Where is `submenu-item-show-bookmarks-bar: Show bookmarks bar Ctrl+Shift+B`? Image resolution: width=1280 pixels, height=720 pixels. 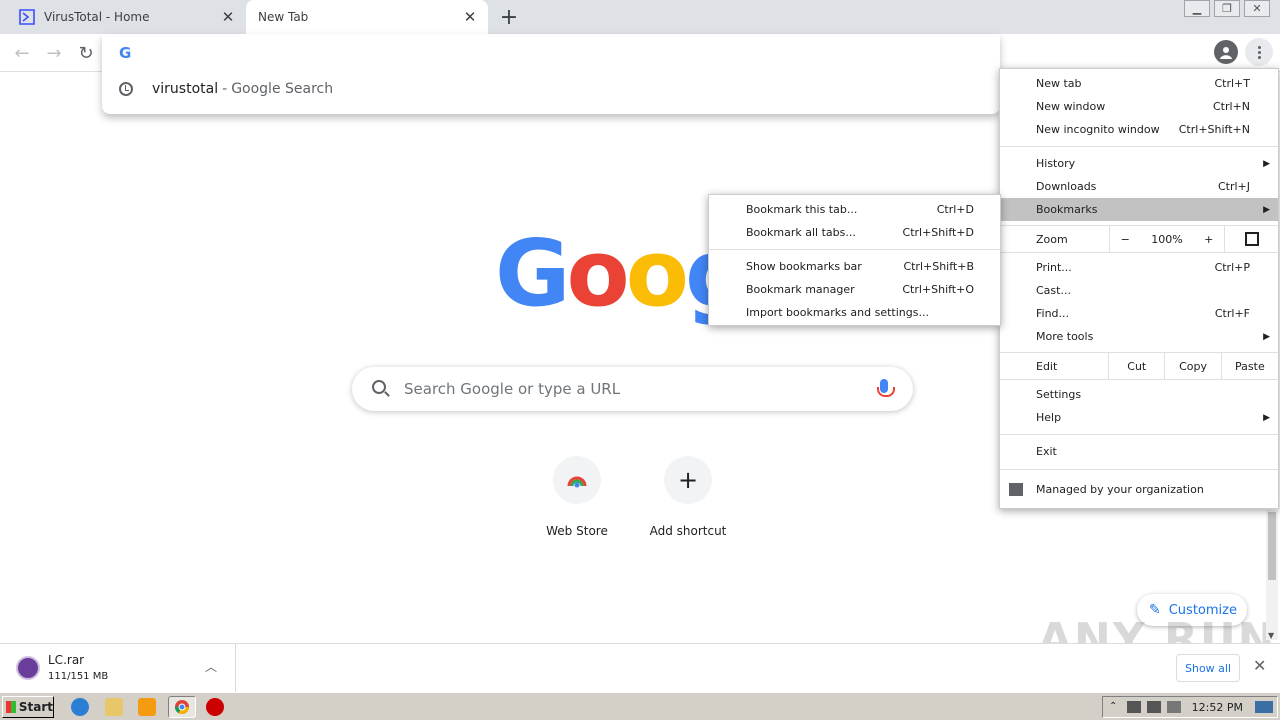
submenu-item-show-bookmarks-bar: Show bookmarks bar Ctrl+Shift+B is located at coordinates (854, 266).